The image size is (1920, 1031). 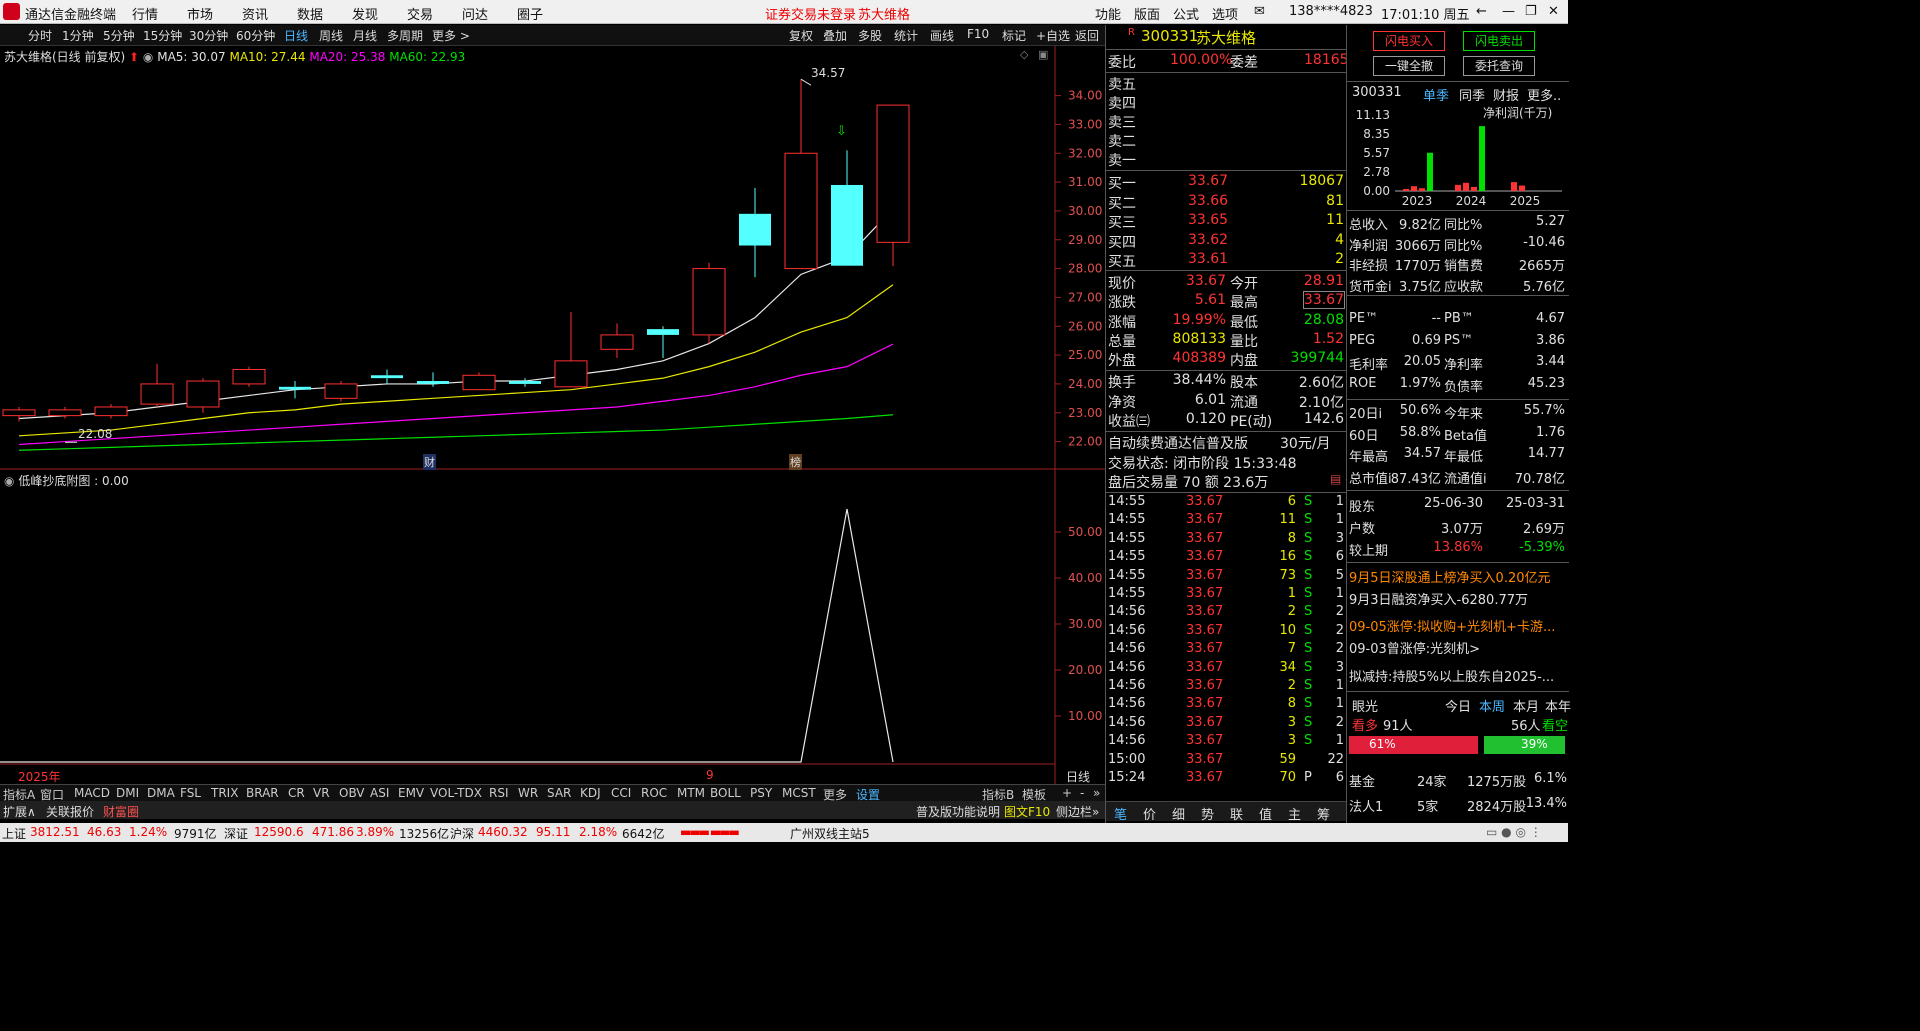 What do you see at coordinates (590, 793) in the screenshot?
I see `tab-kdj: KDJ` at bounding box center [590, 793].